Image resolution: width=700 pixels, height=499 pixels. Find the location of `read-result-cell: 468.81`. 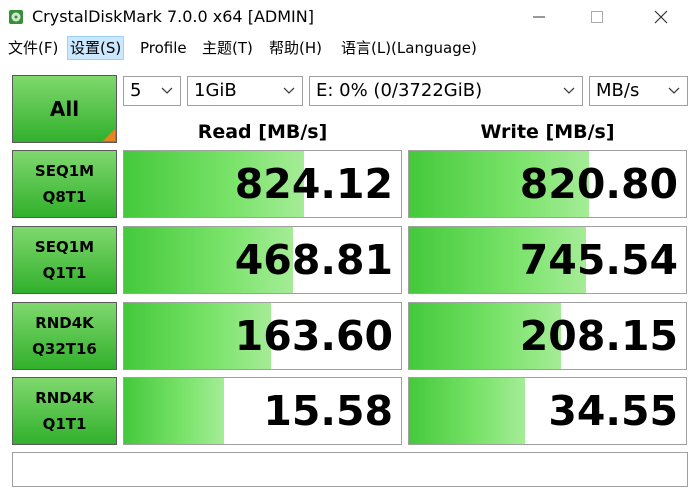

read-result-cell: 468.81 is located at coordinates (262, 260).